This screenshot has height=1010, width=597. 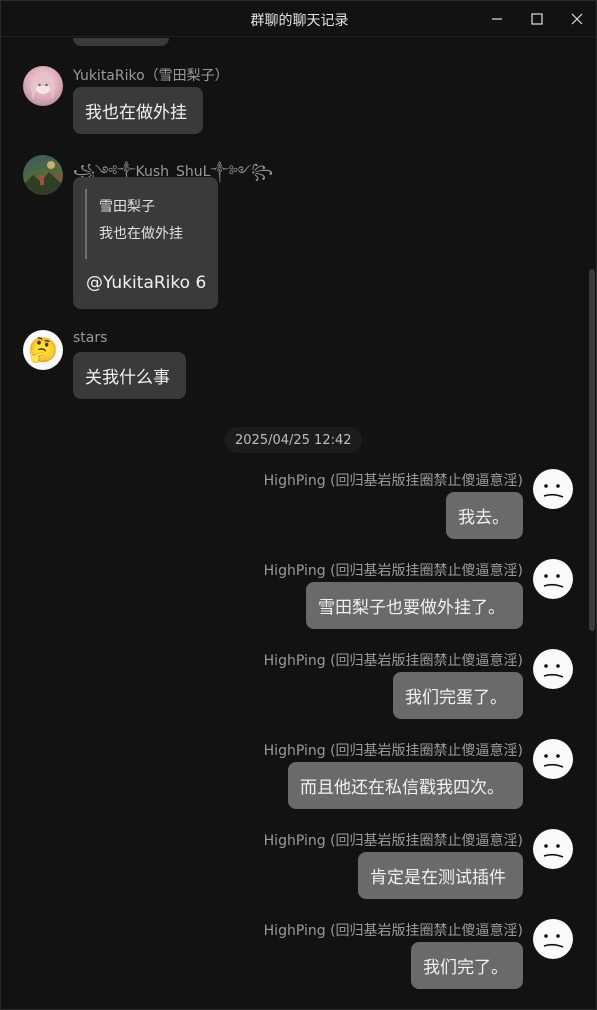 I want to click on message-bubble: 关我什么事, so click(x=129, y=375).